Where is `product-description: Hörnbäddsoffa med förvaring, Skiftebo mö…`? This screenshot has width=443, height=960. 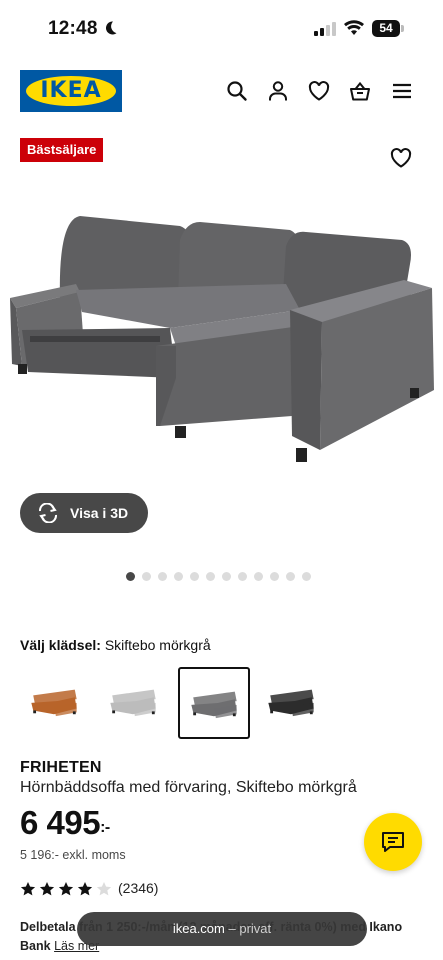
product-description: Hörnbäddsoffa med förvaring, Skiftebo mö… is located at coordinates (188, 787).